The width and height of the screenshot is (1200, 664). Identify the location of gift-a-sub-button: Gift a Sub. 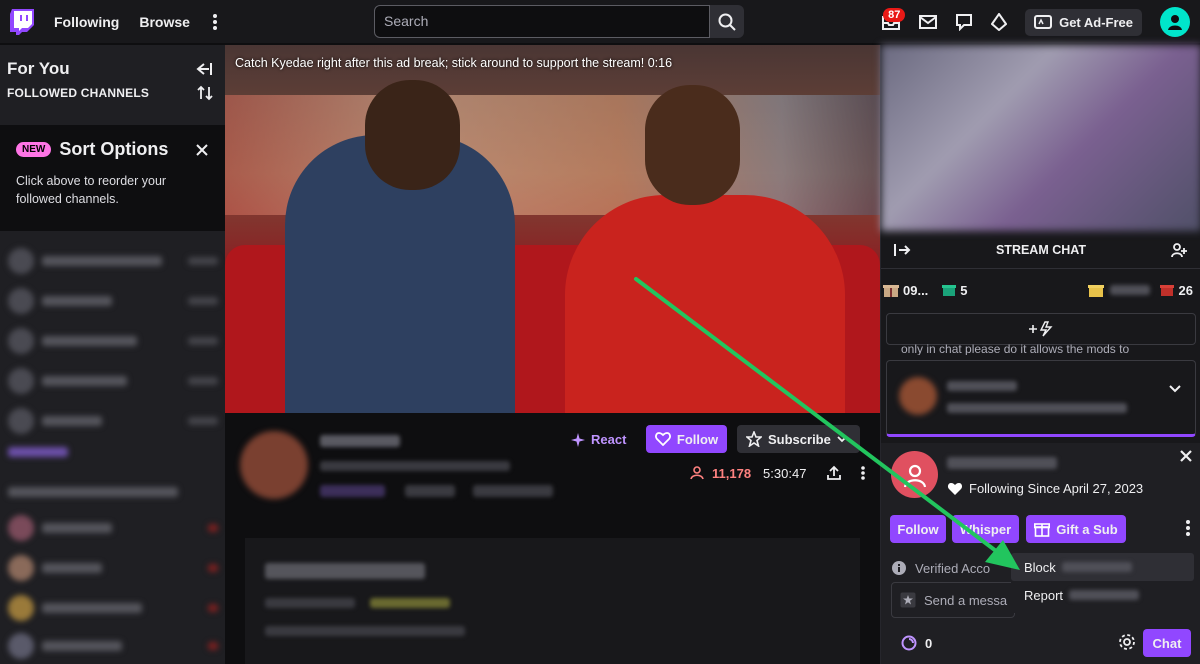
(1076, 529).